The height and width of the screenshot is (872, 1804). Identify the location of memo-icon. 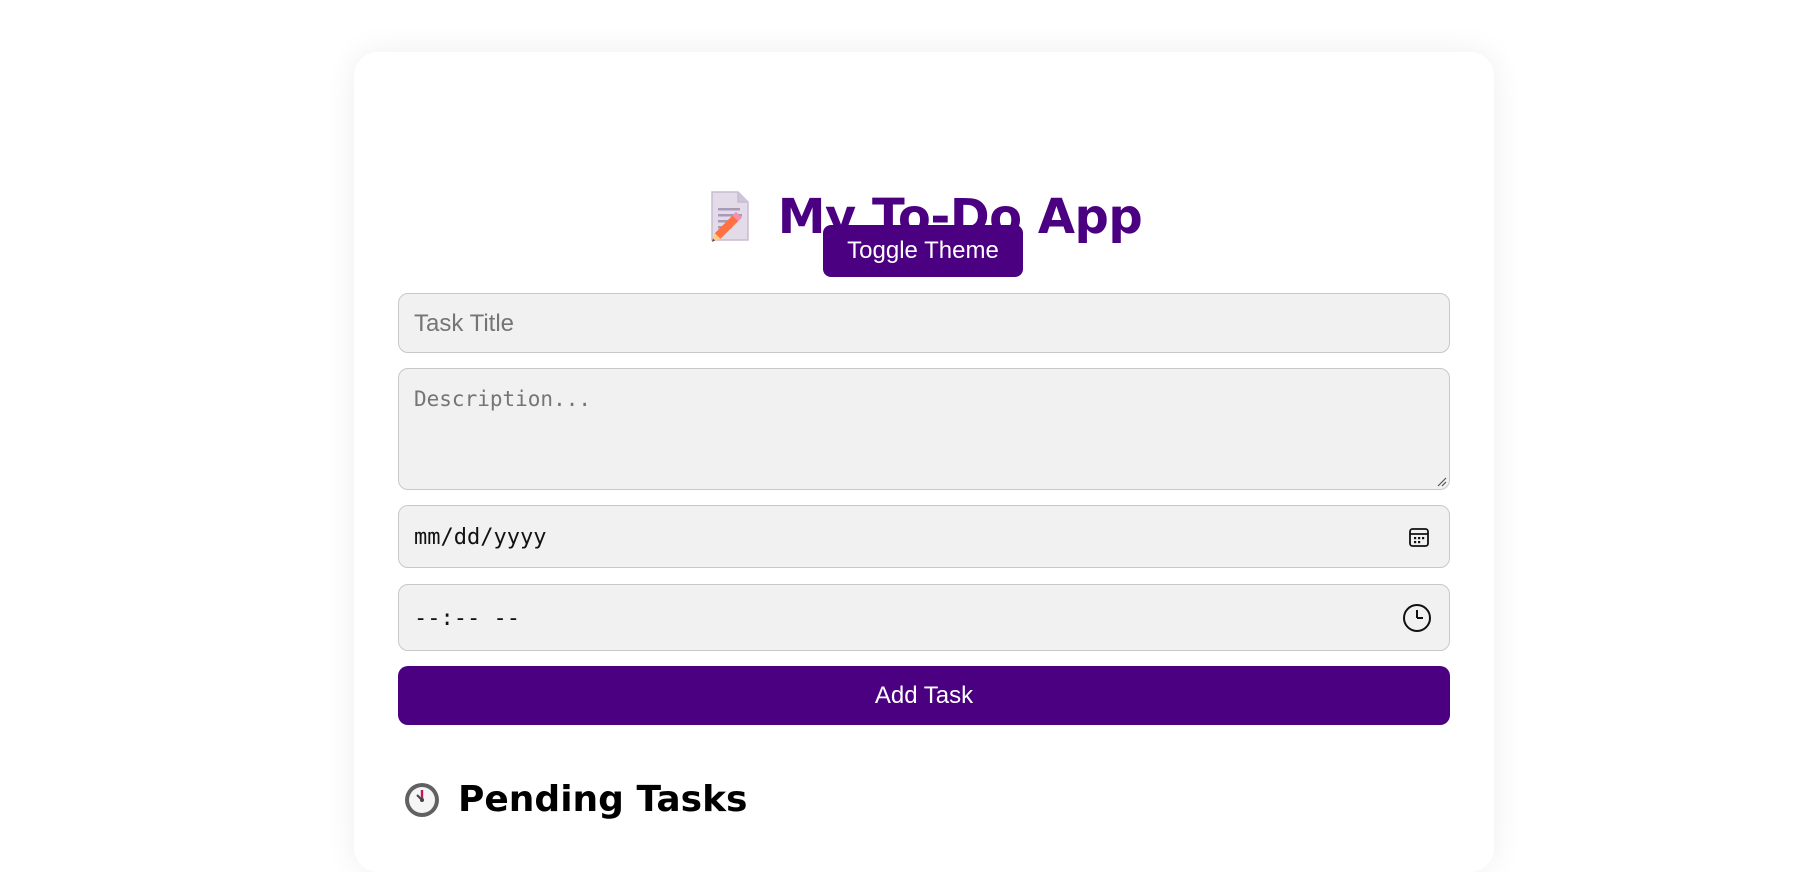
(730, 216).